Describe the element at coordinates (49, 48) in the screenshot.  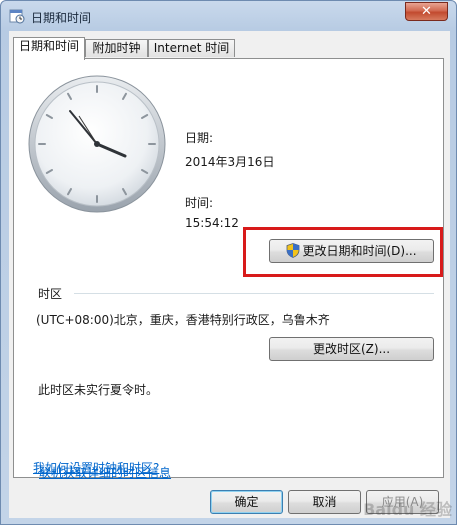
I see `tab-date-time: 日期和时间` at that location.